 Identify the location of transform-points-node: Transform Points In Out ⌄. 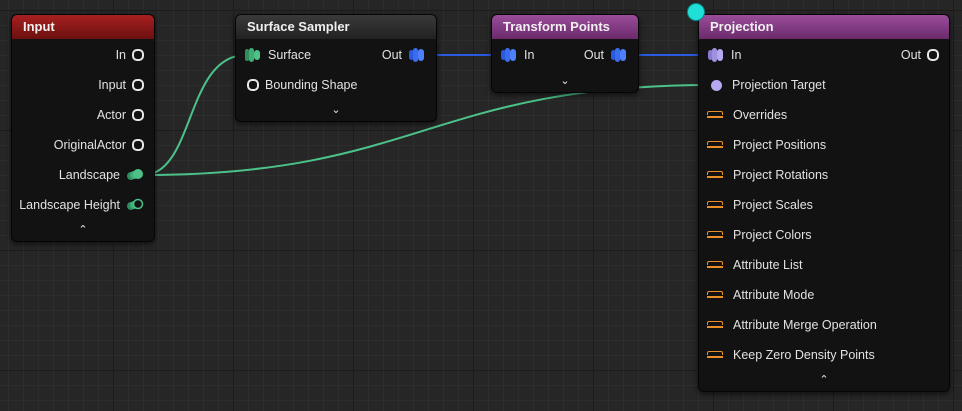
(565, 53).